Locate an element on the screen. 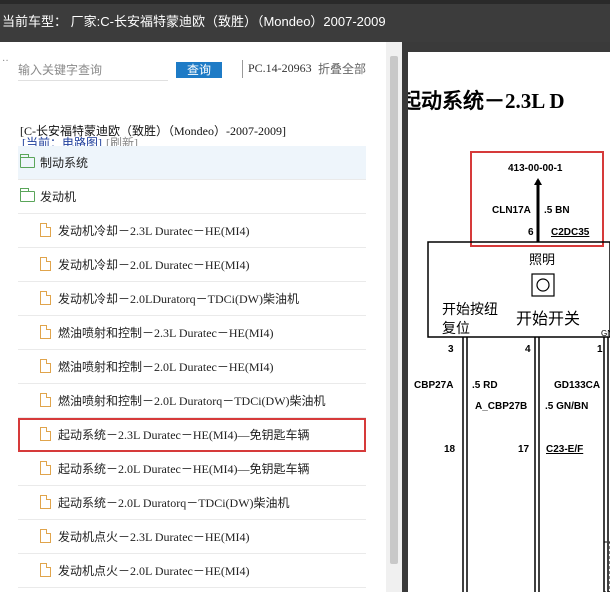 The image size is (610, 592). collapse-all-link: 折叠全部 is located at coordinates (342, 68).